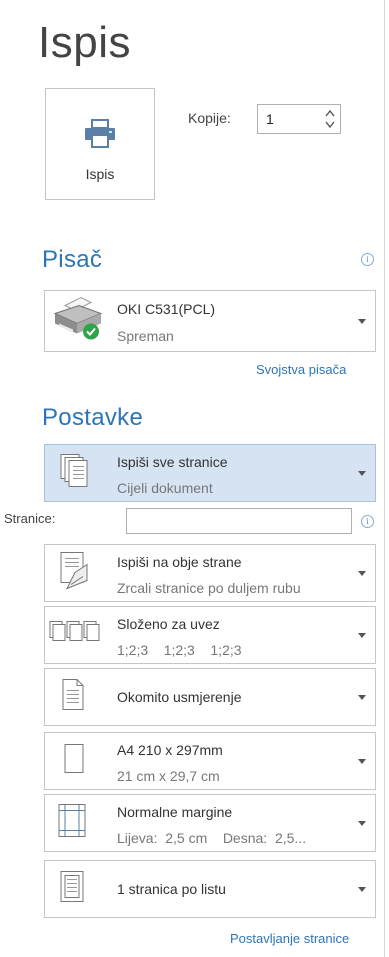 This screenshot has width=389, height=957. What do you see at coordinates (170, 750) in the screenshot?
I see `paper-size-title: A4 210 x 297mm` at bounding box center [170, 750].